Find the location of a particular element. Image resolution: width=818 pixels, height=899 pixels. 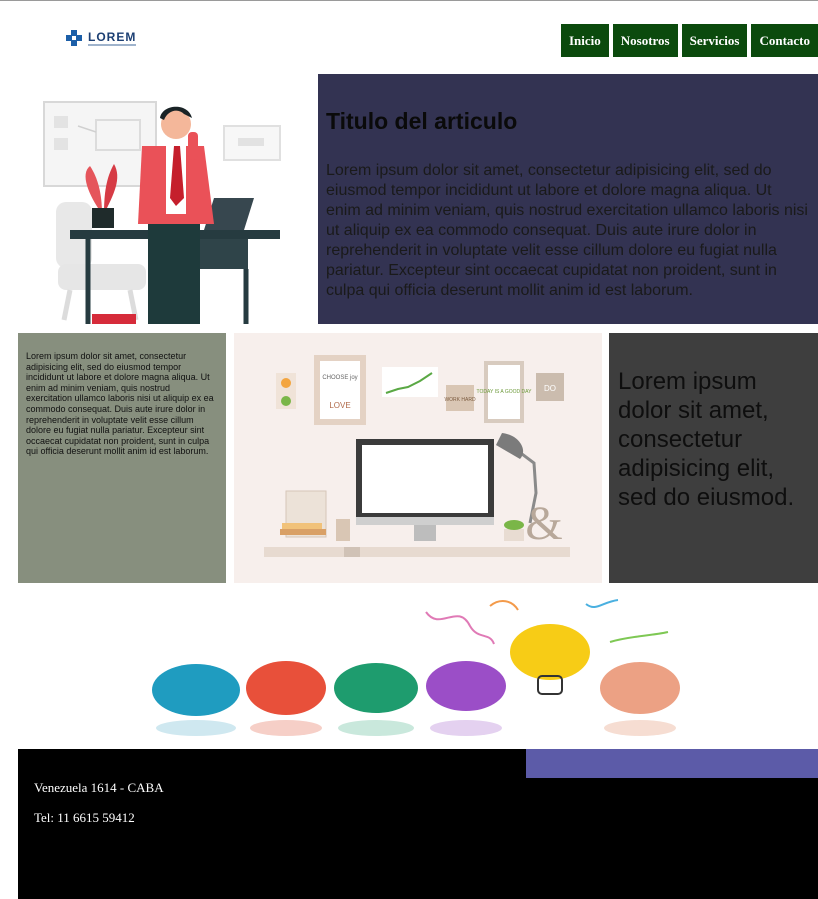

nav-inicio: Inicio is located at coordinates (584, 40).